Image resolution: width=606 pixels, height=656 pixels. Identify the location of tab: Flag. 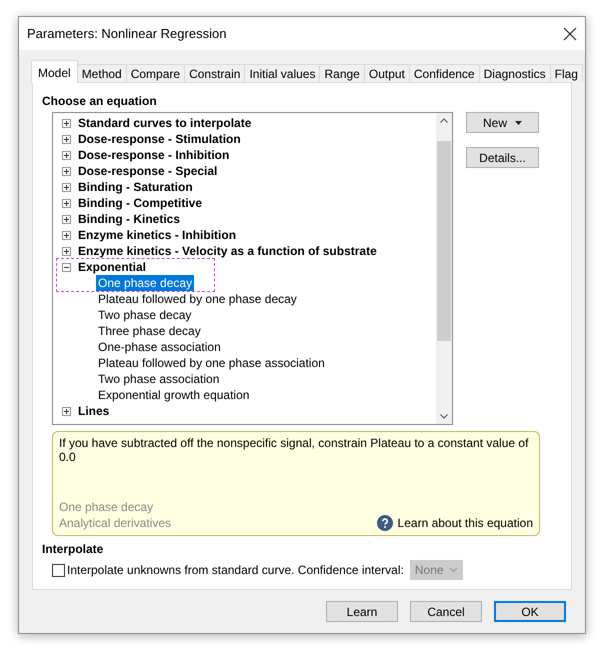
(566, 73).